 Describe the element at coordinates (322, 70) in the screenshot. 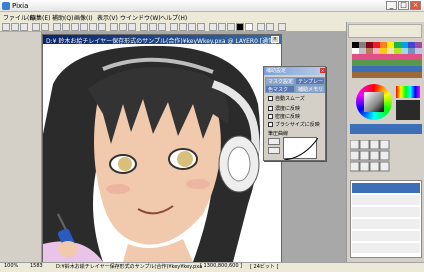

I see `panel-close-icon: ×` at that location.